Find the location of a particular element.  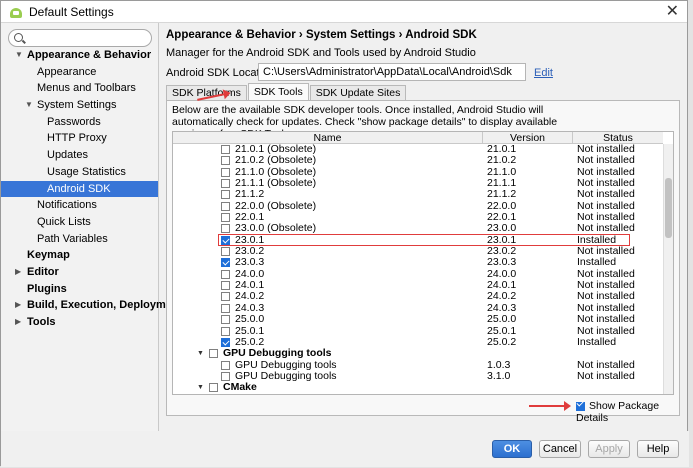

sdk-location-field is located at coordinates (392, 72).